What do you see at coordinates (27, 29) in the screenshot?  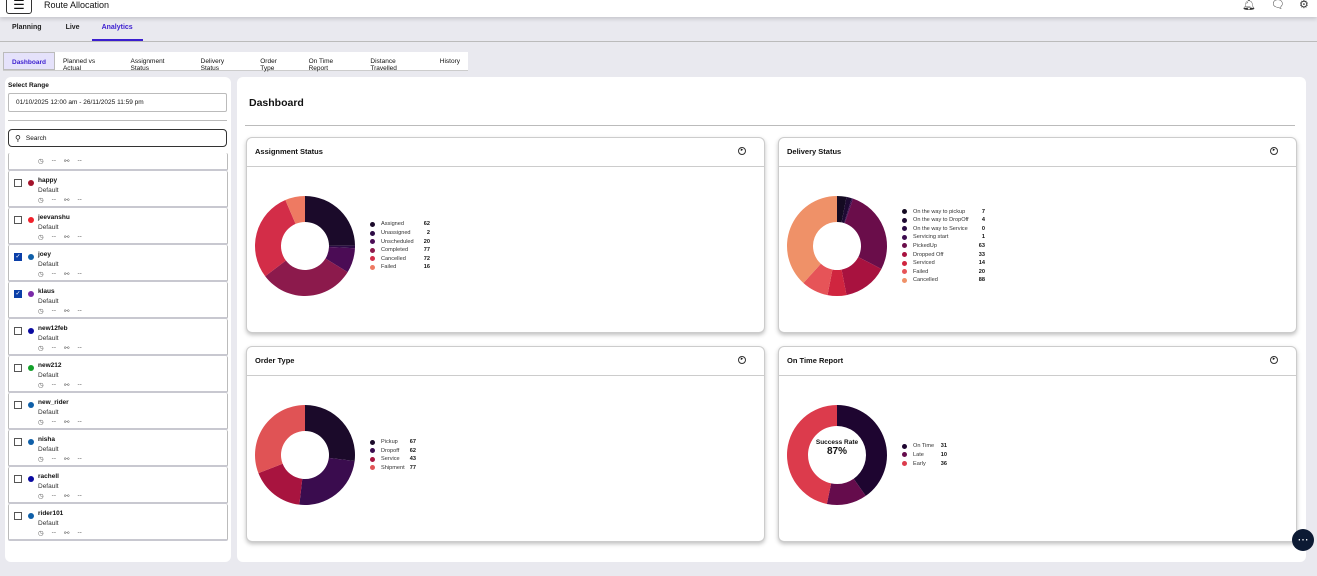 I see `tab-planning: Planning` at bounding box center [27, 29].